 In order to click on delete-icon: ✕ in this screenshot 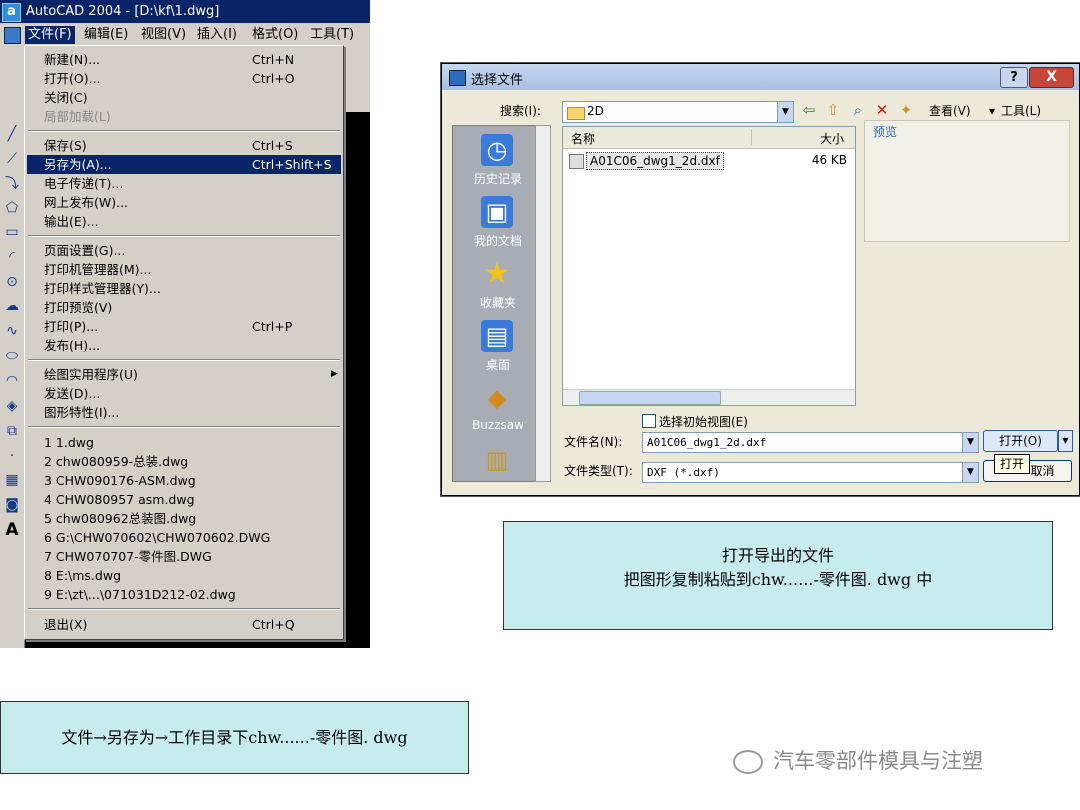, I will do `click(882, 110)`.